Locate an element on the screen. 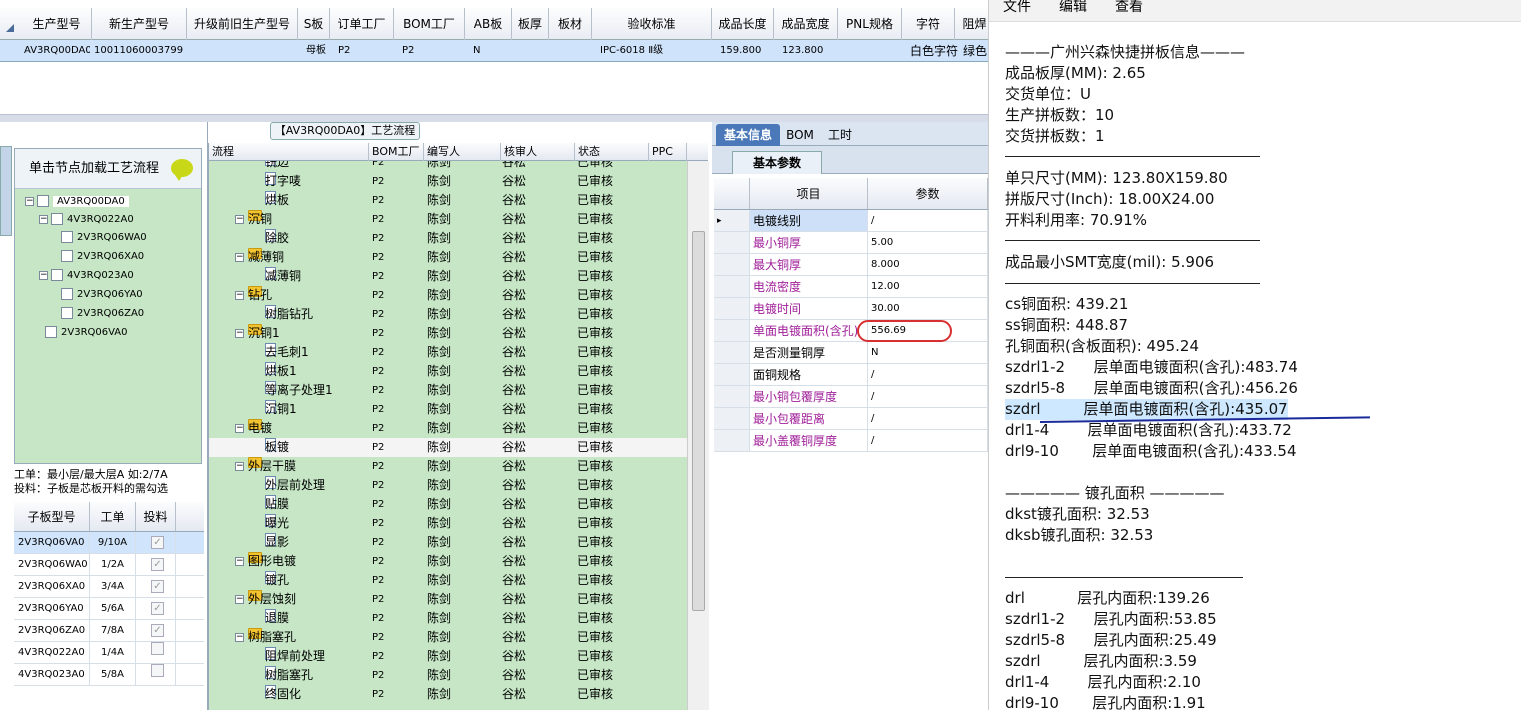  tab-basic-info: 基本信息 is located at coordinates (748, 135).